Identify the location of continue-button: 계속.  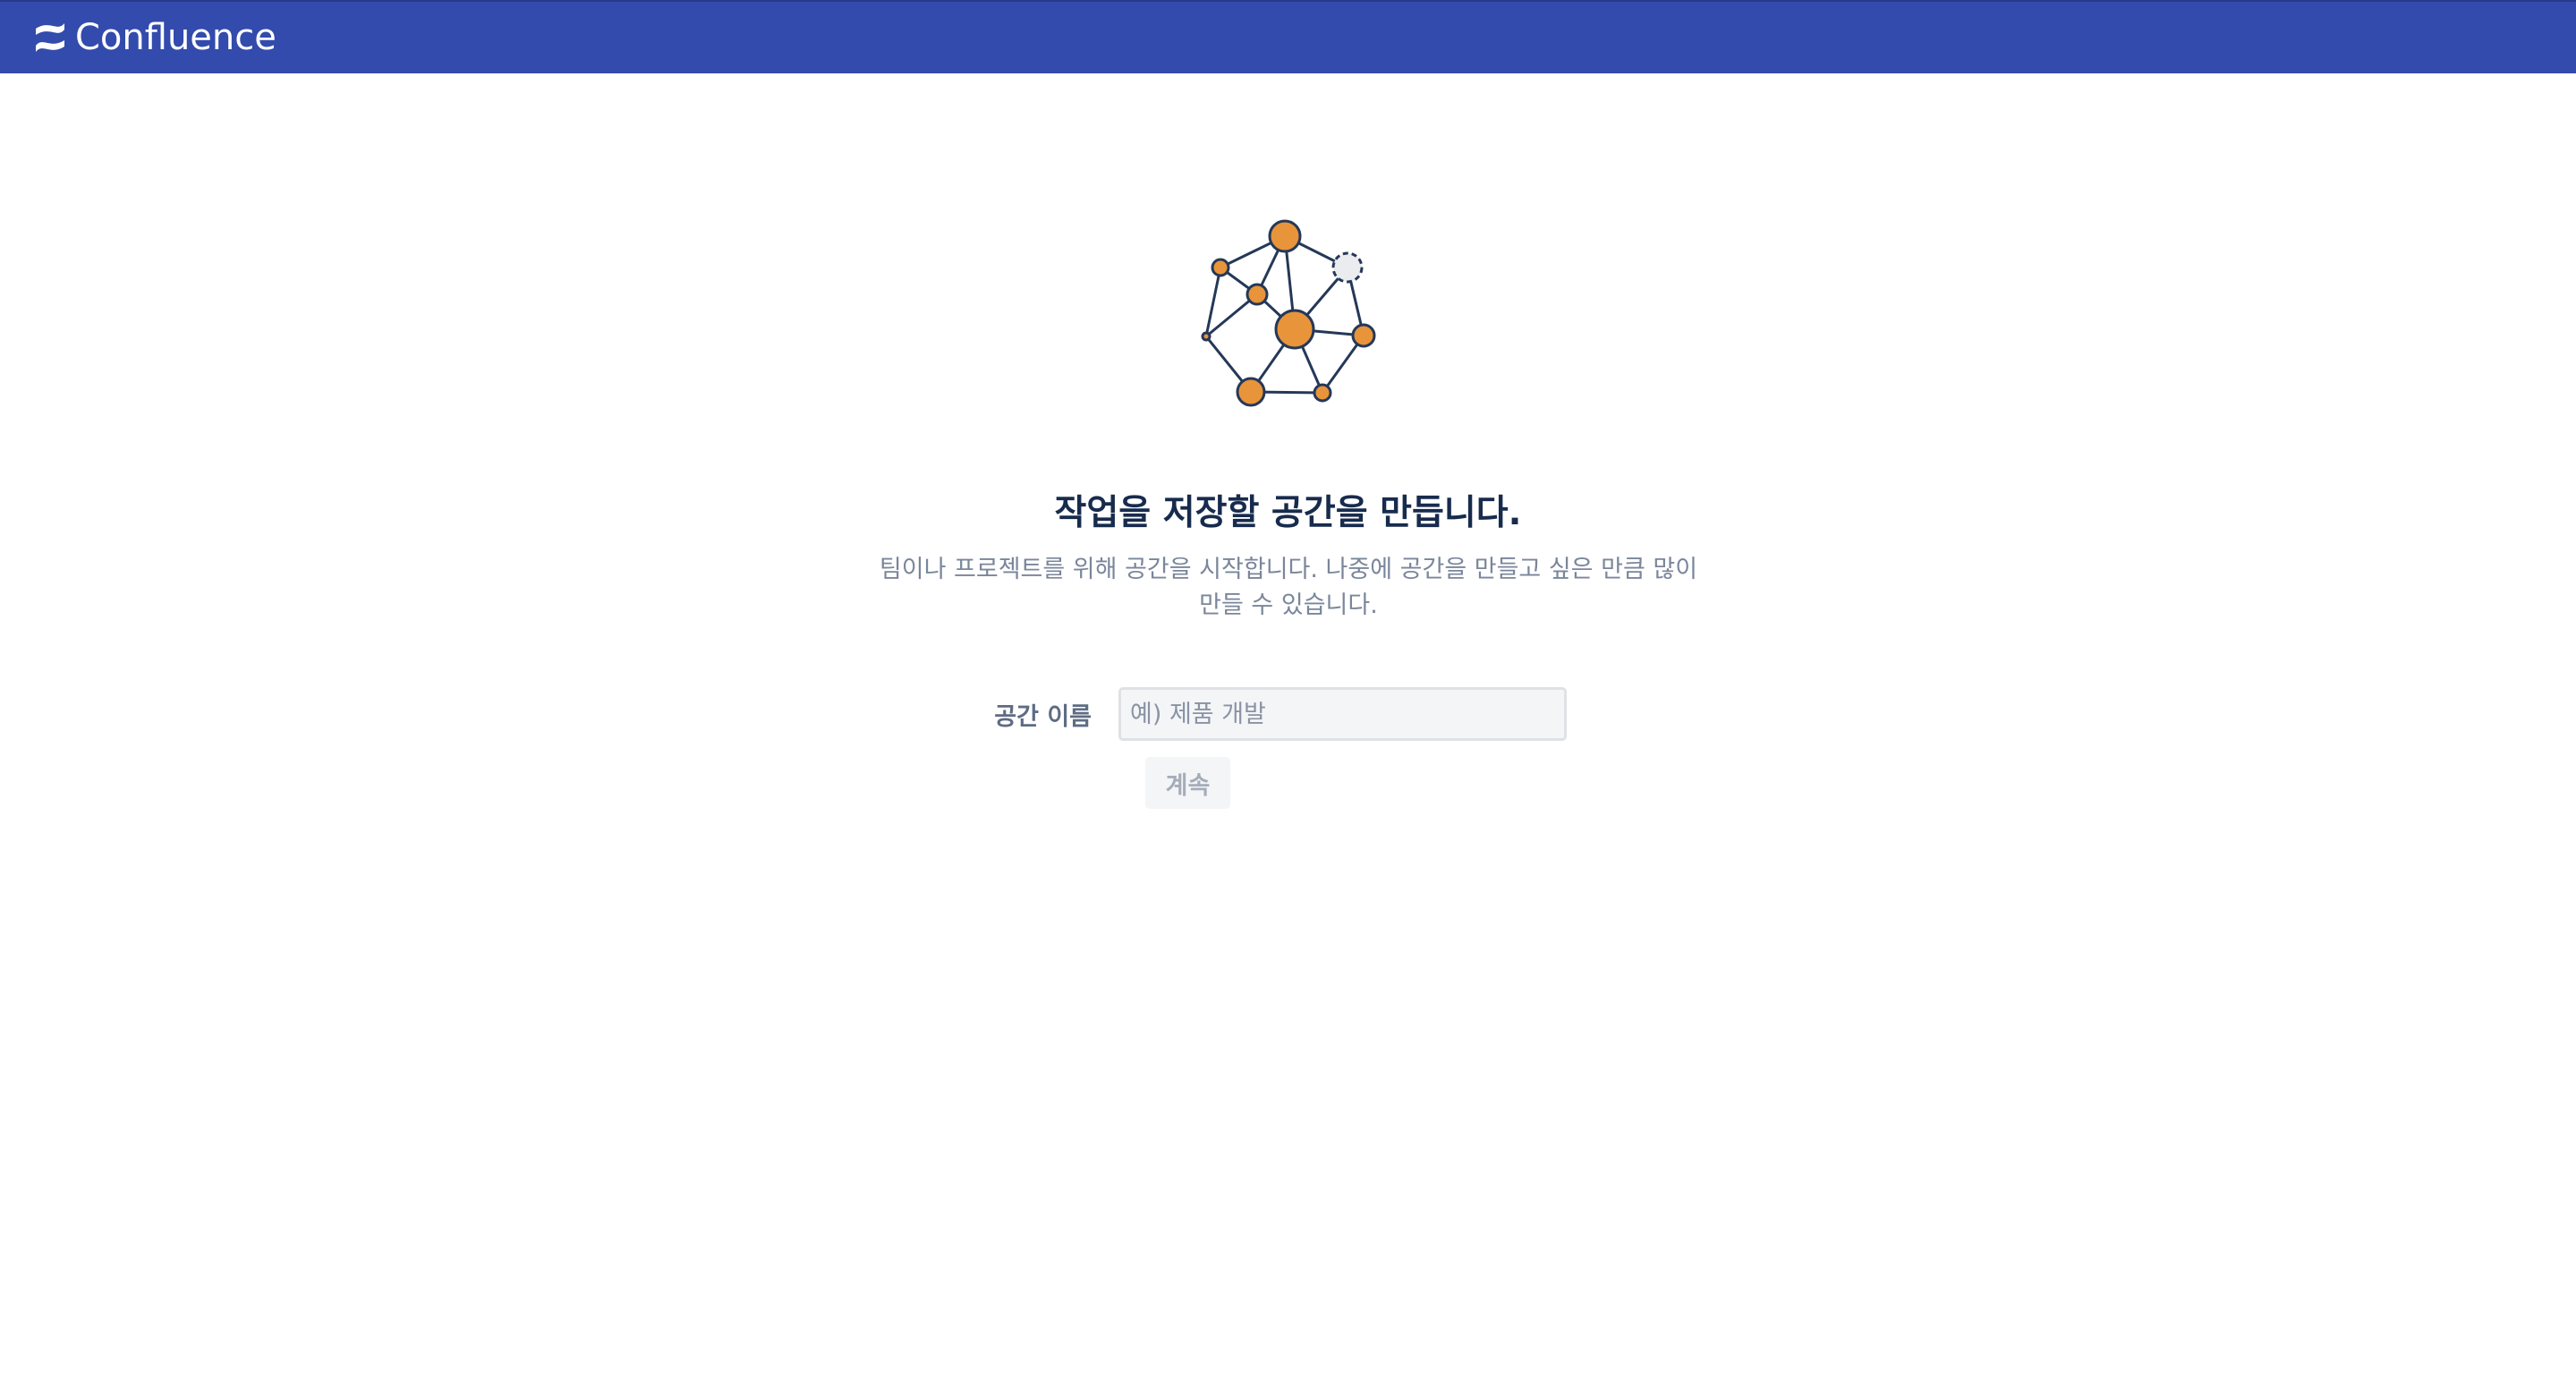
(1187, 783).